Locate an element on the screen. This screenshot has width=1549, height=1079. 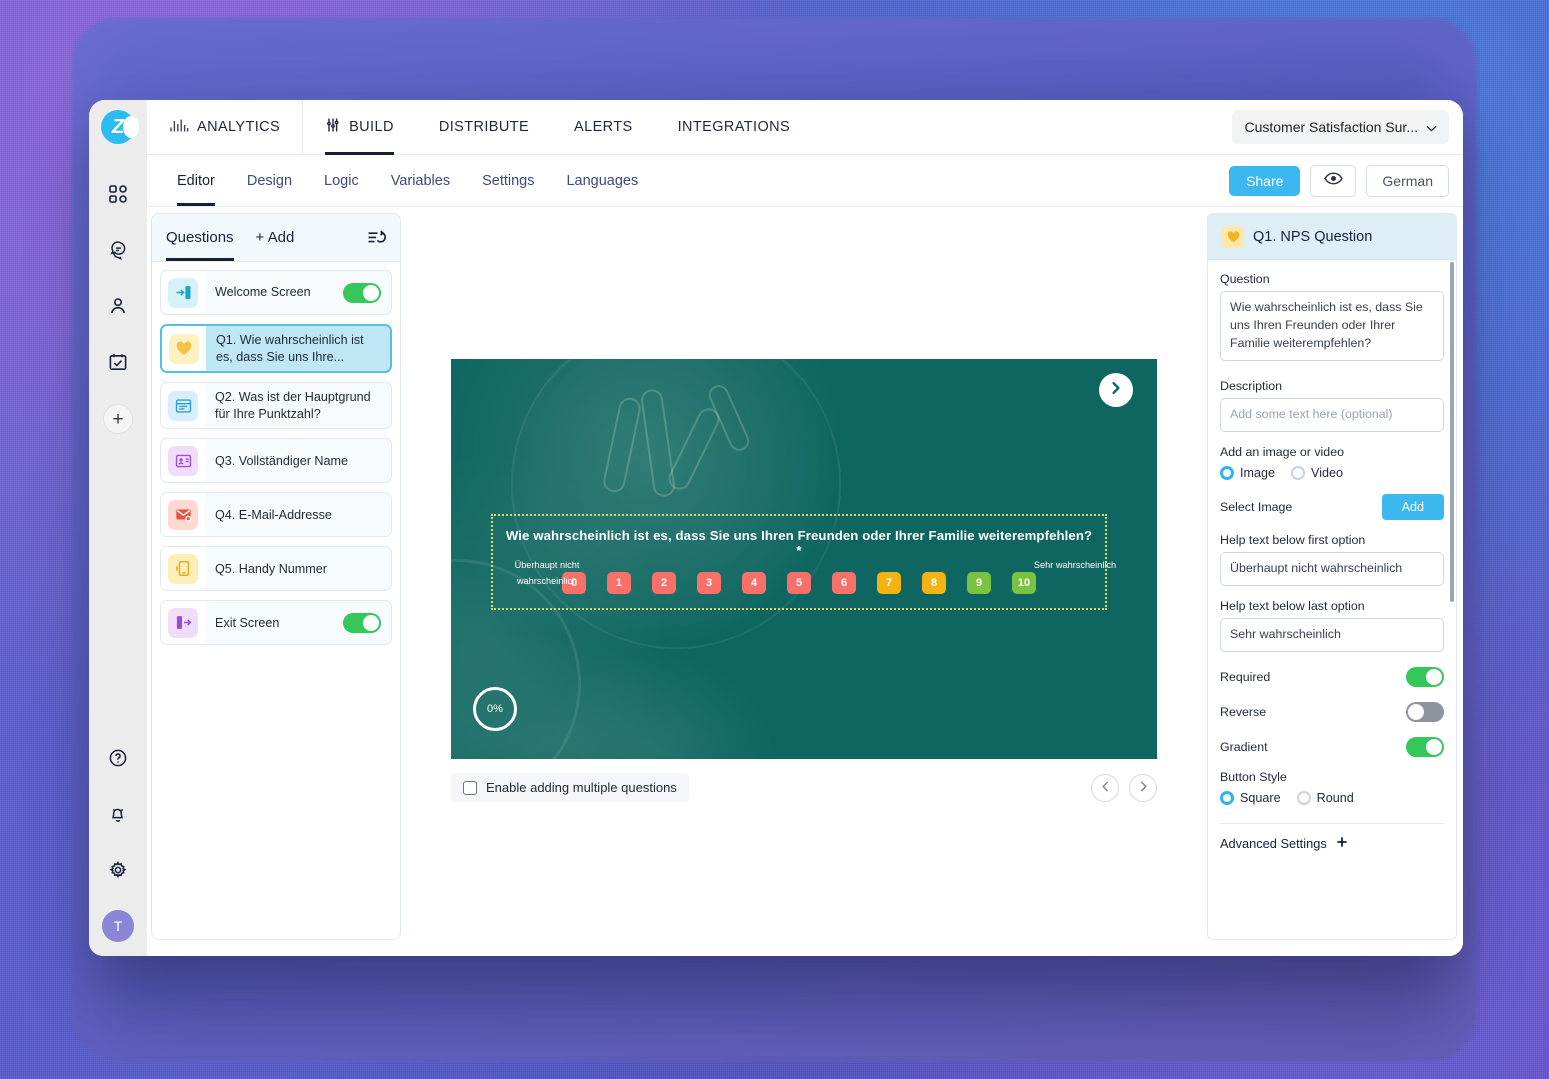
messages-icon is located at coordinates (118, 250).